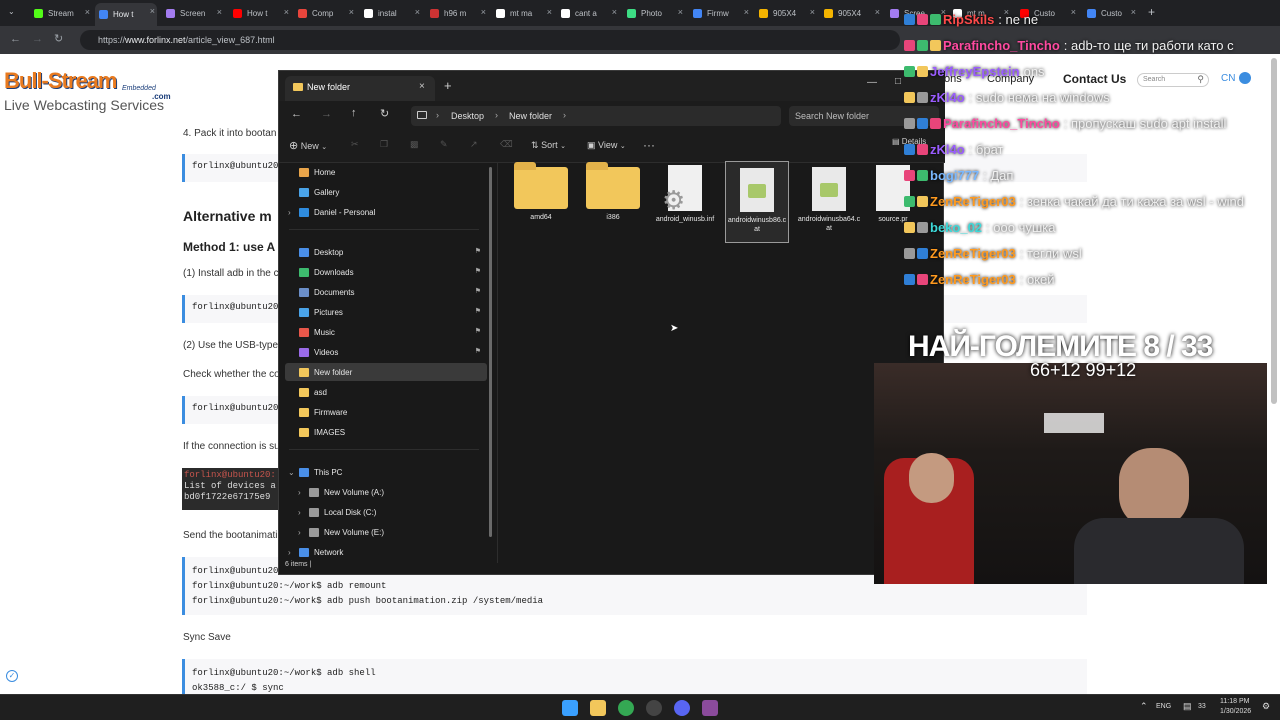 The width and height of the screenshot is (1280, 720). I want to click on taskbar-date: 1/30/2026, so click(1235, 711).